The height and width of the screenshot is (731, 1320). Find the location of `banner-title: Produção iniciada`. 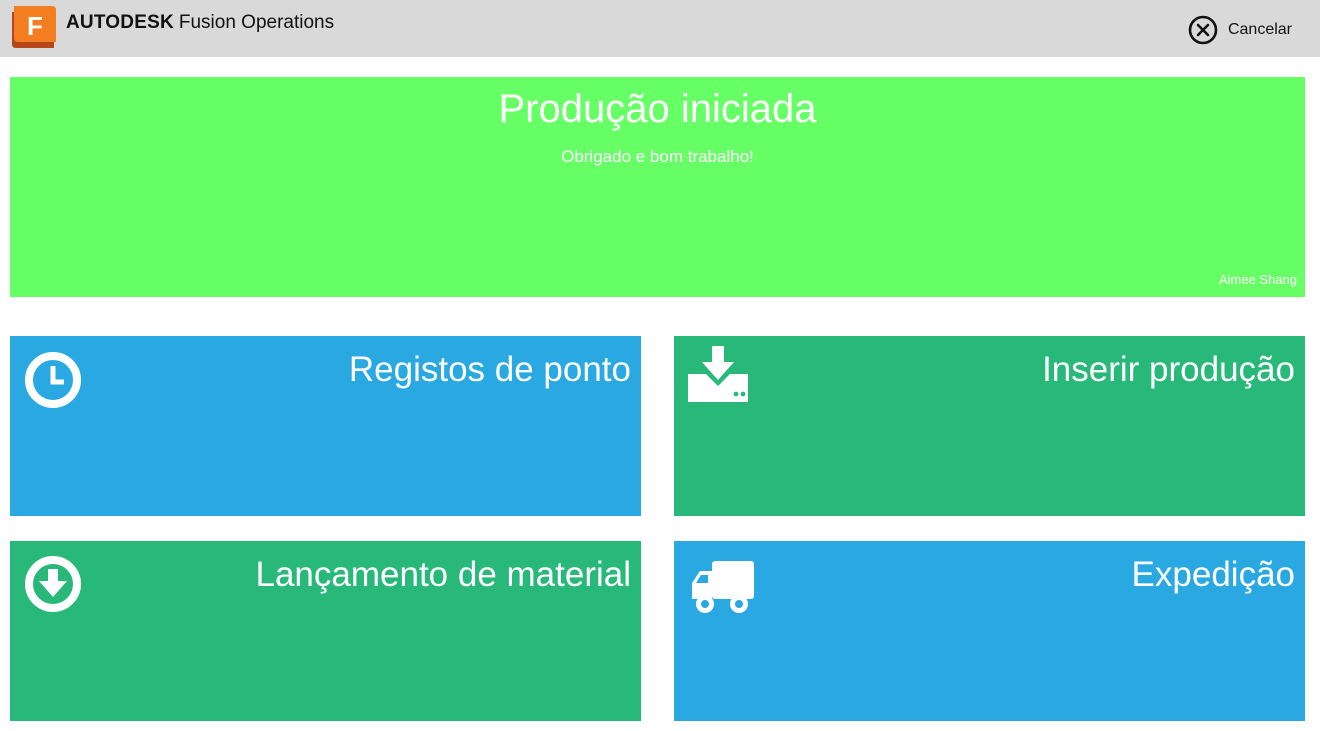

banner-title: Produção iniciada is located at coordinates (657, 109).